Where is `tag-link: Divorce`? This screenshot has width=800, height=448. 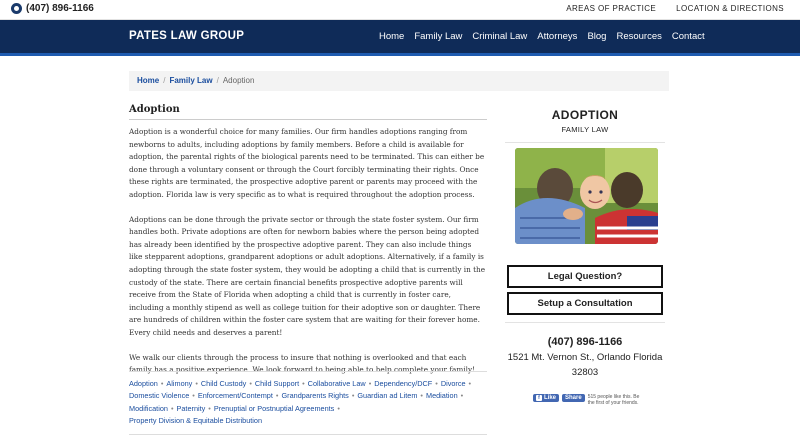
tag-link: Divorce is located at coordinates (453, 383).